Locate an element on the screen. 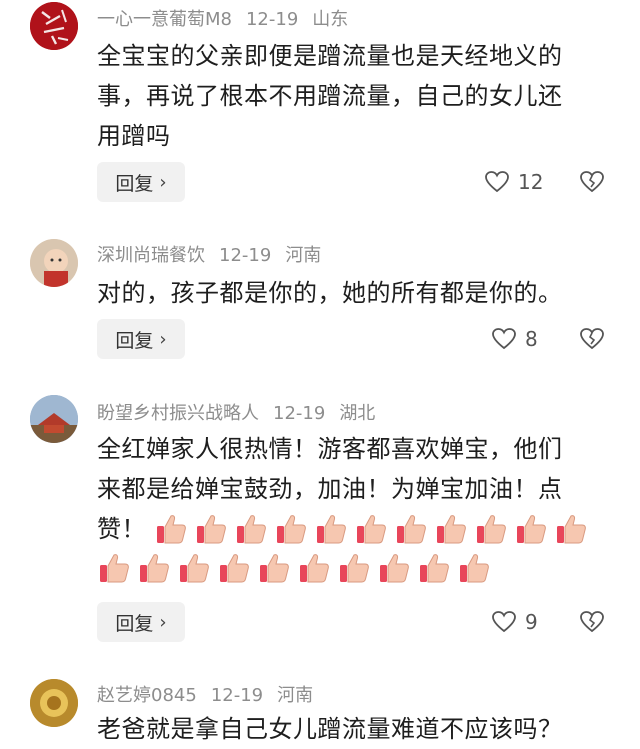 The width and height of the screenshot is (640, 749). baby-avatar-image is located at coordinates (54, 263).